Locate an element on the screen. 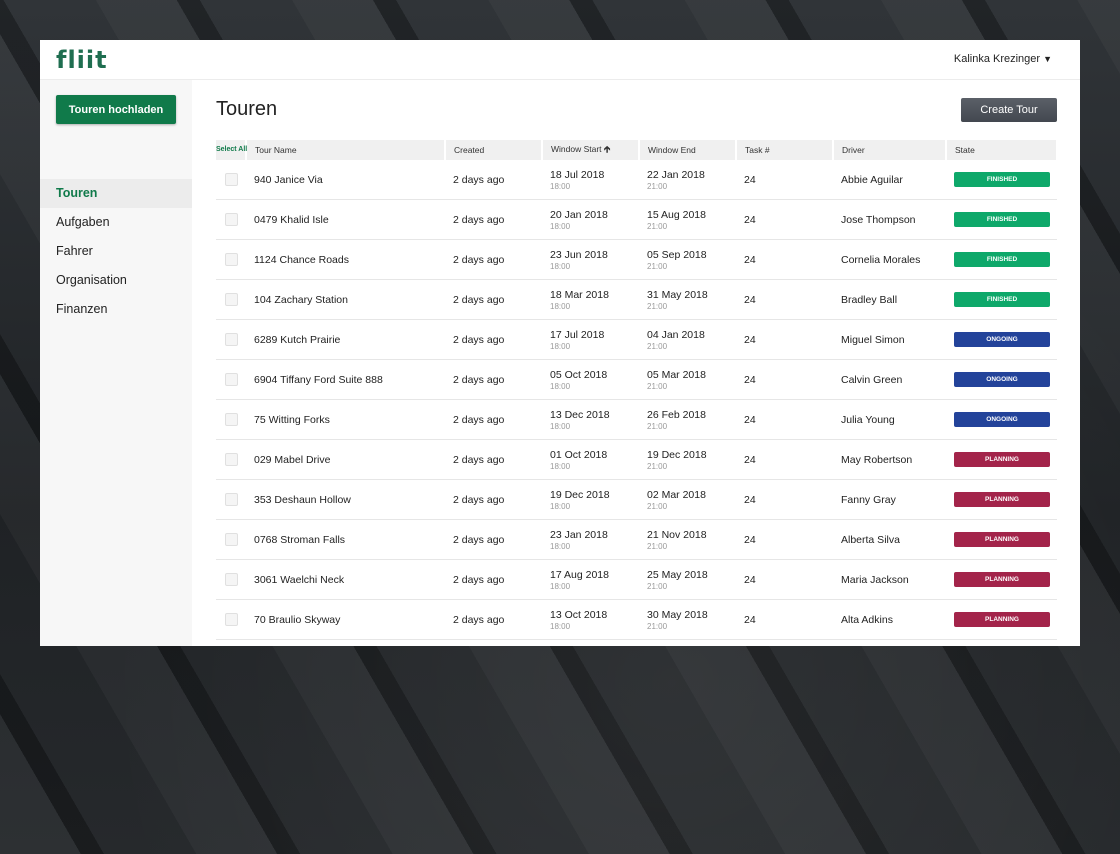  sidebar-item-aufgaben: Aufgaben is located at coordinates (116, 222).